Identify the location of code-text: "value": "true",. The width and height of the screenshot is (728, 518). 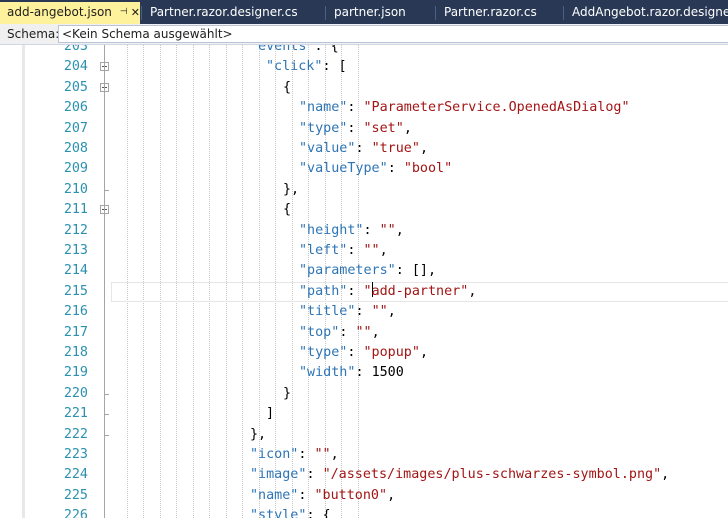
(363, 149).